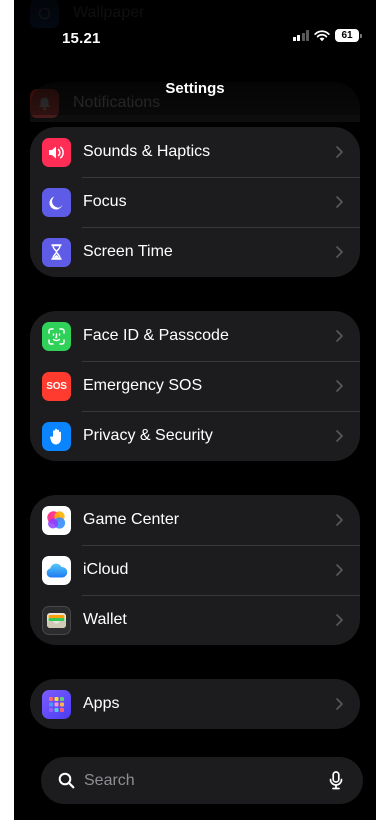 The height and width of the screenshot is (820, 383). I want to click on game-center-icon, so click(56, 520).